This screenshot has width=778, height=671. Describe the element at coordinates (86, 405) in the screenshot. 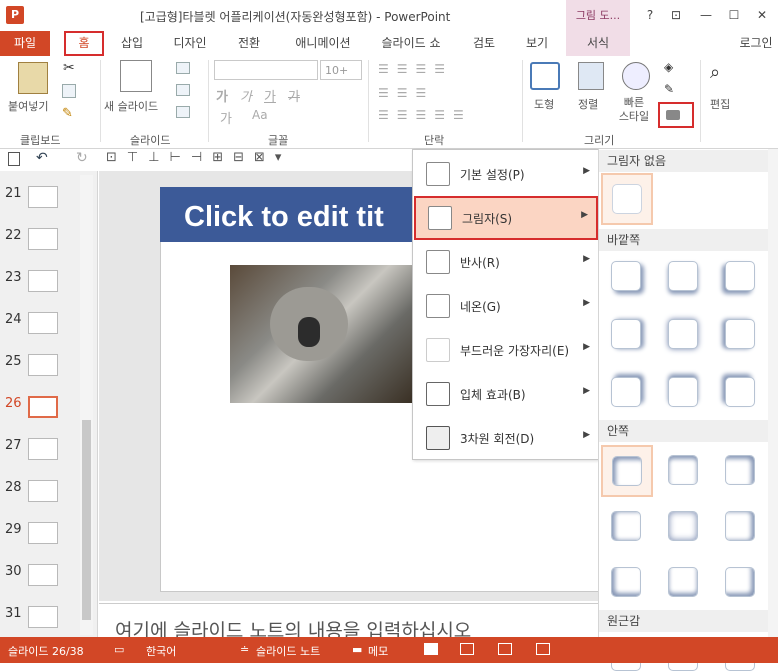

I see `thumbnails-scrollbar` at that location.